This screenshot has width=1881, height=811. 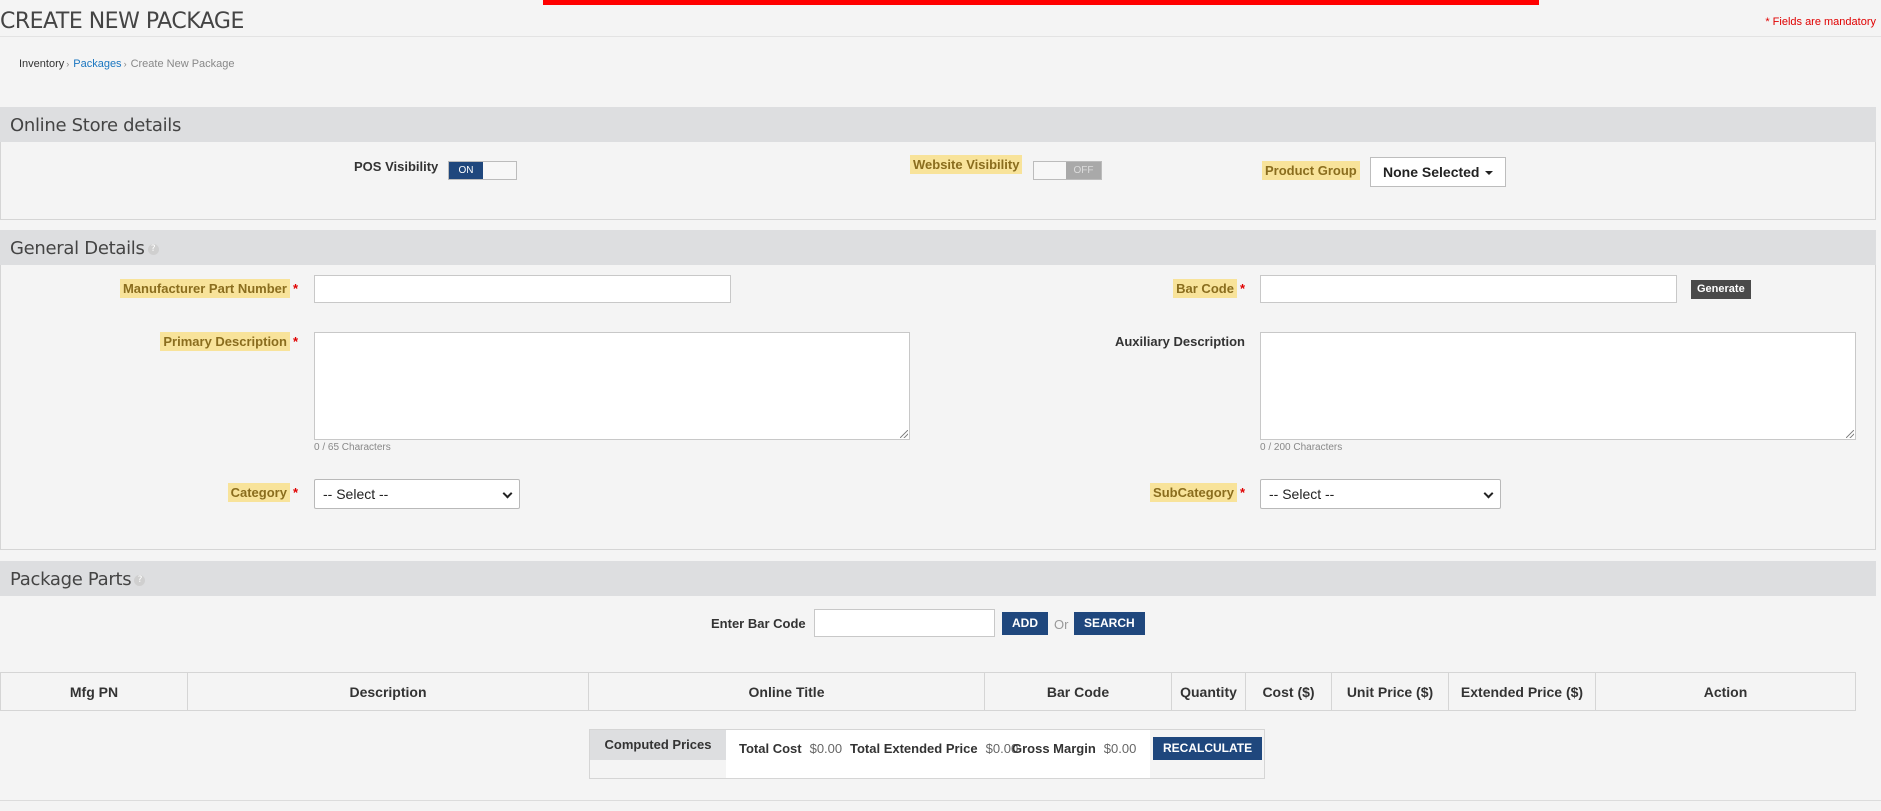 I want to click on general-details-title: General Details?, so click(x=84, y=248).